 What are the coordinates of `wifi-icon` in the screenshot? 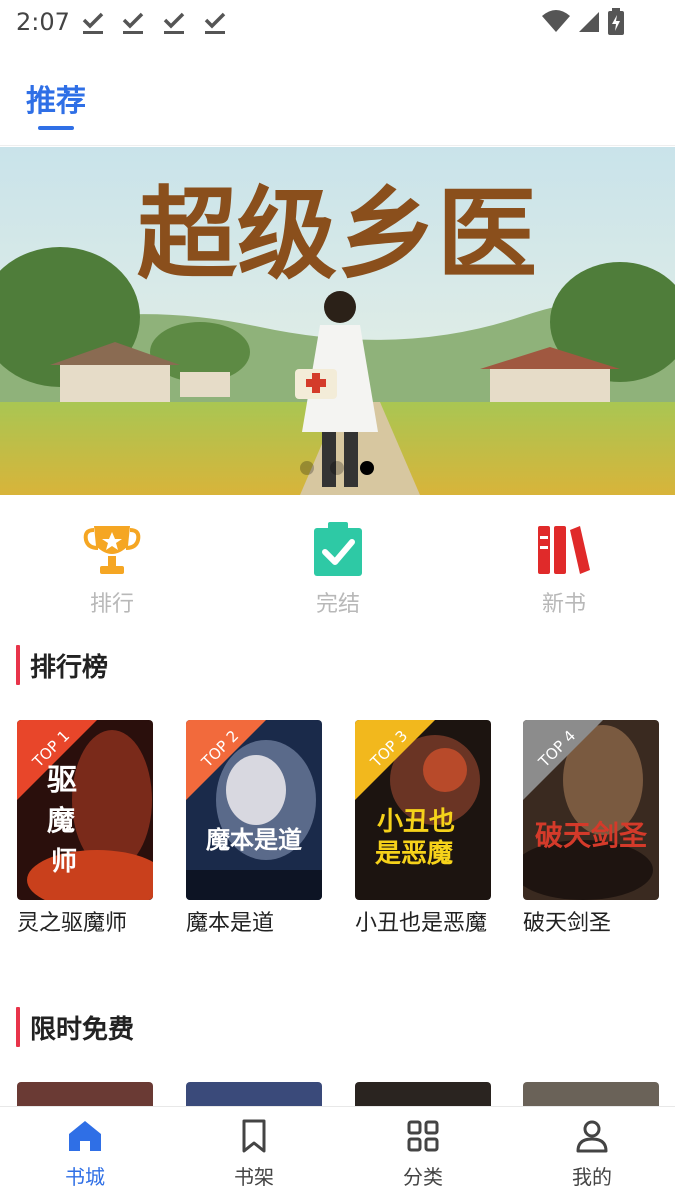 It's located at (556, 21).